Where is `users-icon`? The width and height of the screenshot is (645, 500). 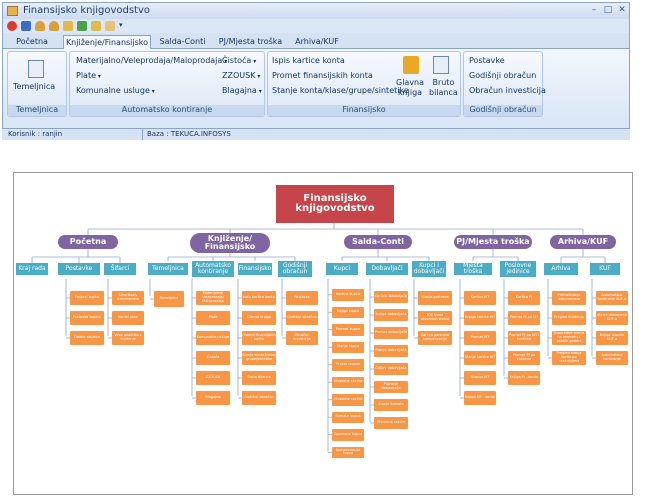 users-icon is located at coordinates (54, 26).